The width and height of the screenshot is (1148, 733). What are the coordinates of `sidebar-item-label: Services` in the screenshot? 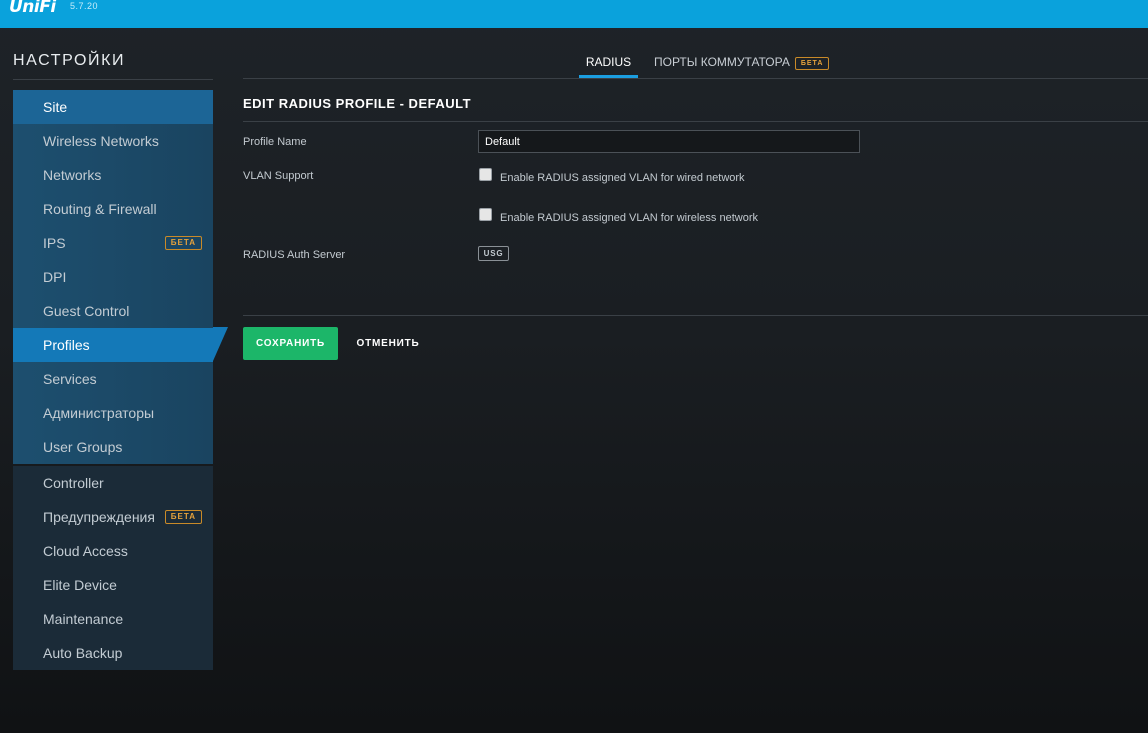 It's located at (70, 379).